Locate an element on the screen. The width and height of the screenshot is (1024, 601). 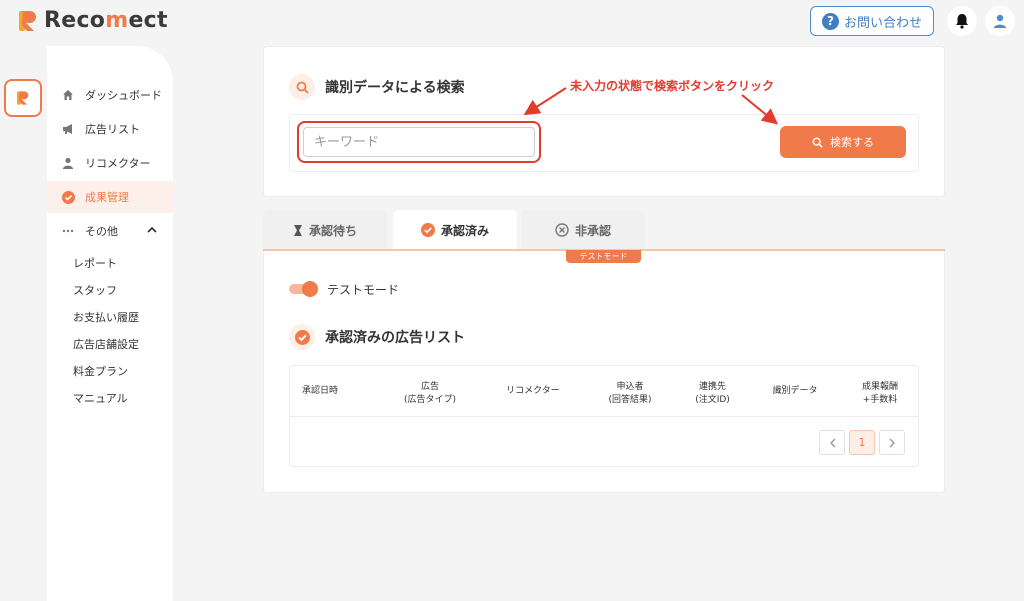
app-rail is located at coordinates (23, 322).